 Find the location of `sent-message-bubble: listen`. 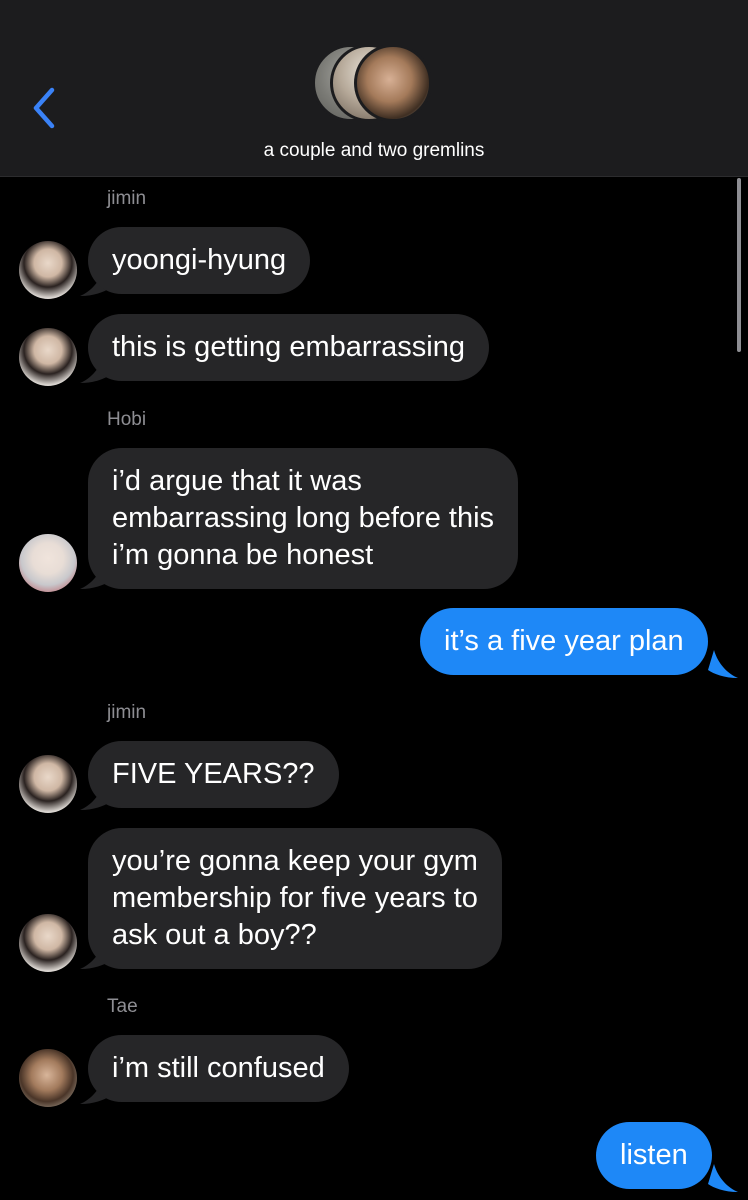

sent-message-bubble: listen is located at coordinates (654, 1155).